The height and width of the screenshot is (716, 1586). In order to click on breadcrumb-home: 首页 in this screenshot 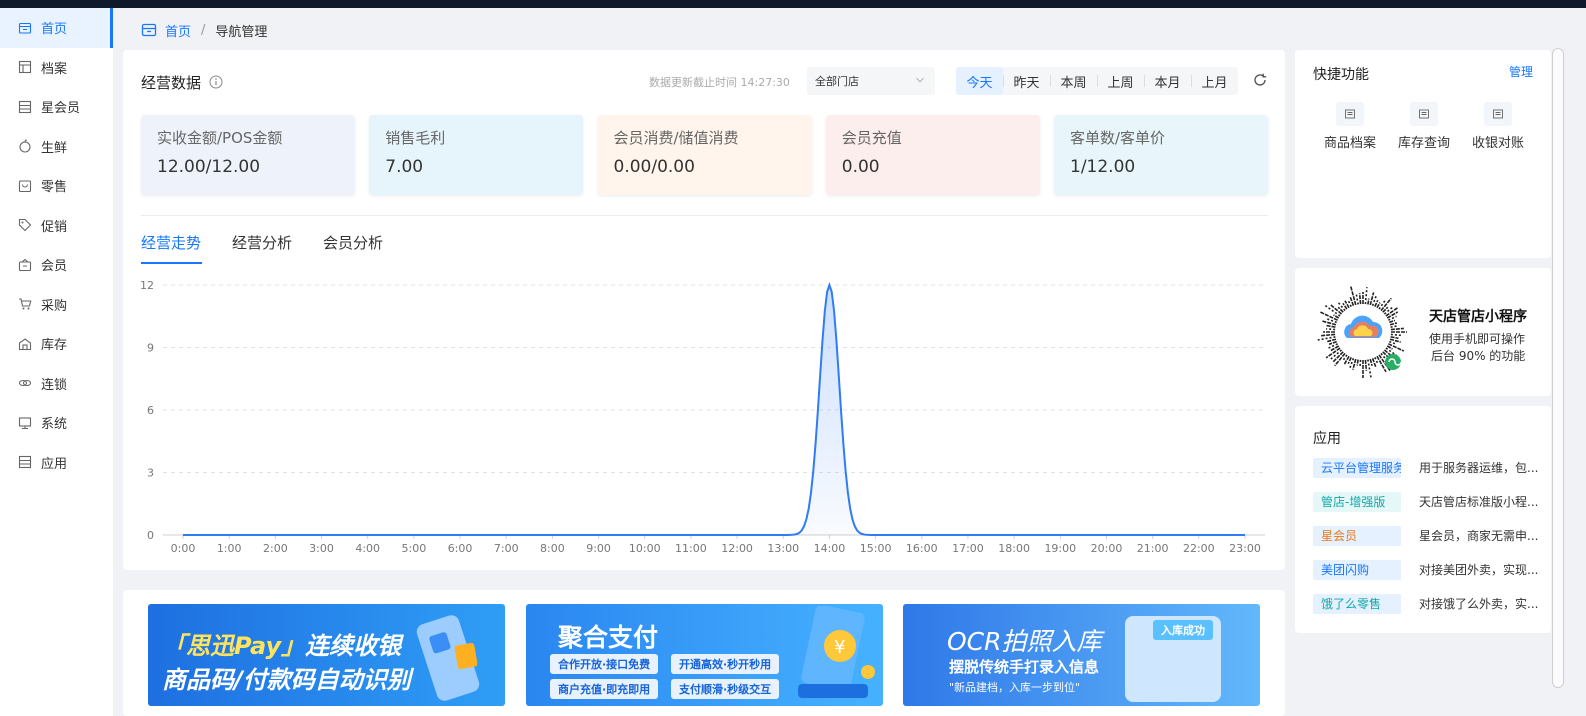, I will do `click(166, 30)`.